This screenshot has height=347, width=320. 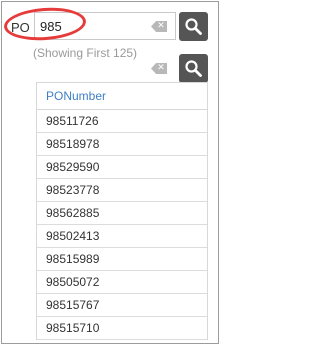 I want to click on result-row: 98515767, so click(x=122, y=305).